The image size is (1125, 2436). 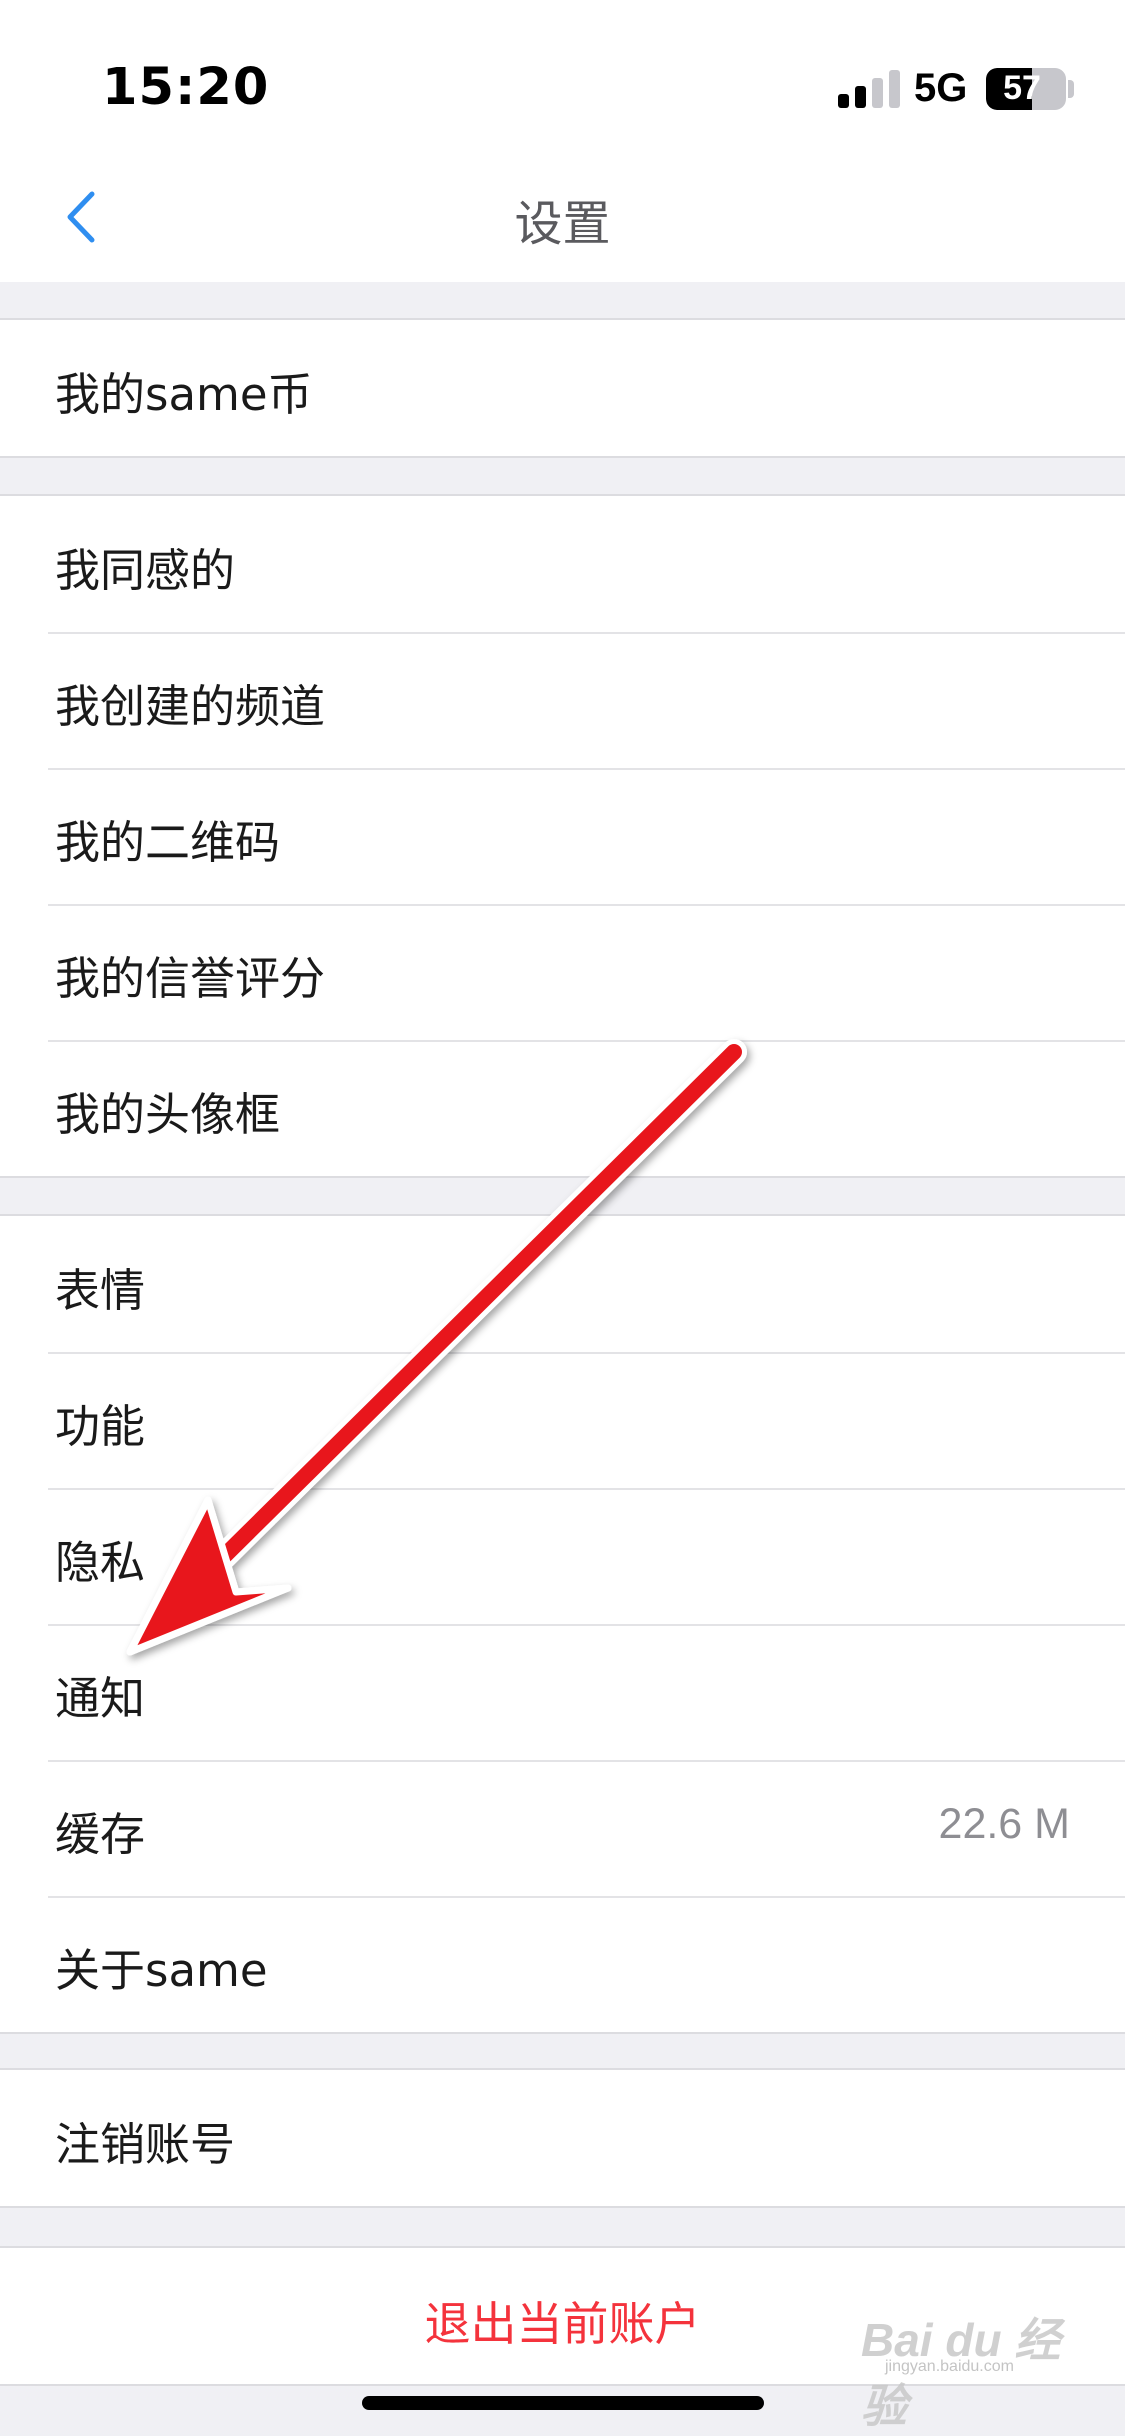 I want to click on list-item-label: 我的二维码, so click(x=168, y=842).